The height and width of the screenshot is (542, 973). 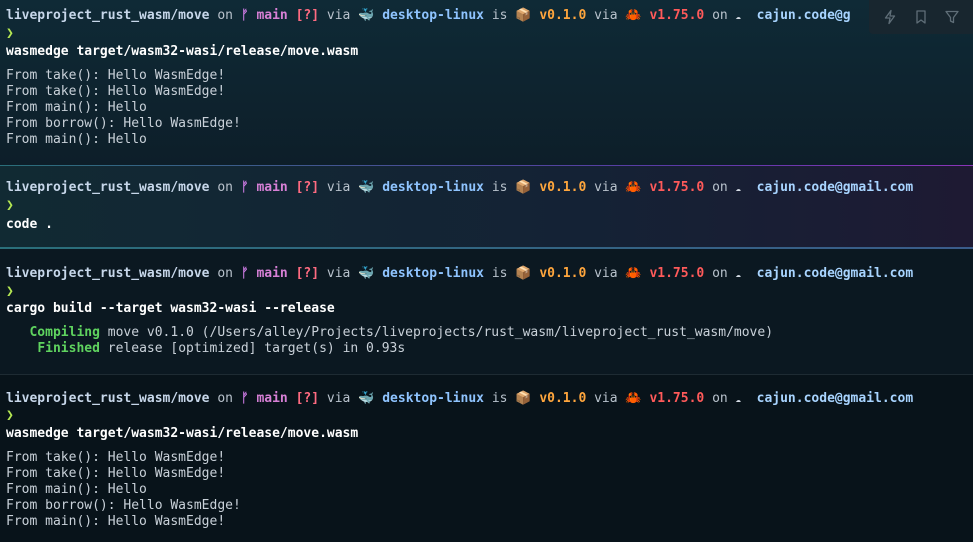 I want to click on bookmark-icon, so click(x=921, y=17).